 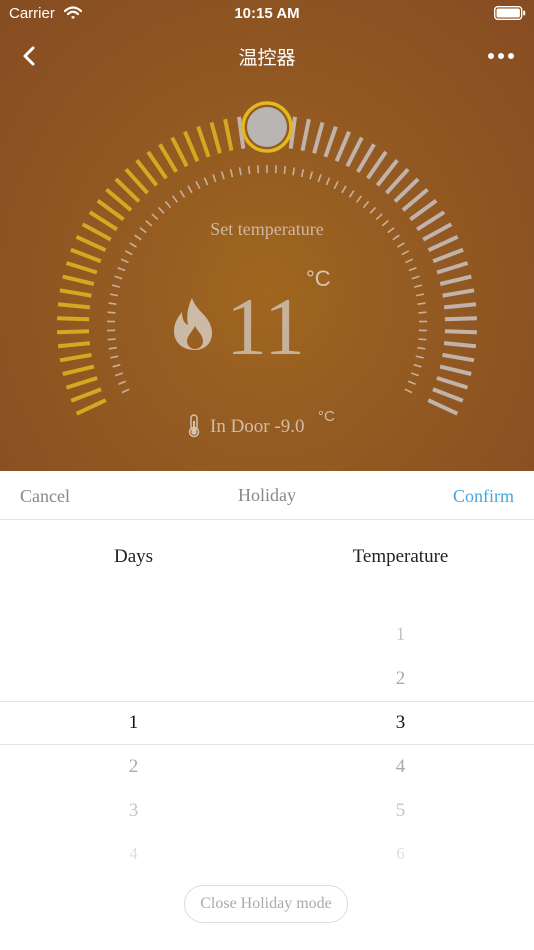 I want to click on days-option: 3, so click(x=133, y=811).